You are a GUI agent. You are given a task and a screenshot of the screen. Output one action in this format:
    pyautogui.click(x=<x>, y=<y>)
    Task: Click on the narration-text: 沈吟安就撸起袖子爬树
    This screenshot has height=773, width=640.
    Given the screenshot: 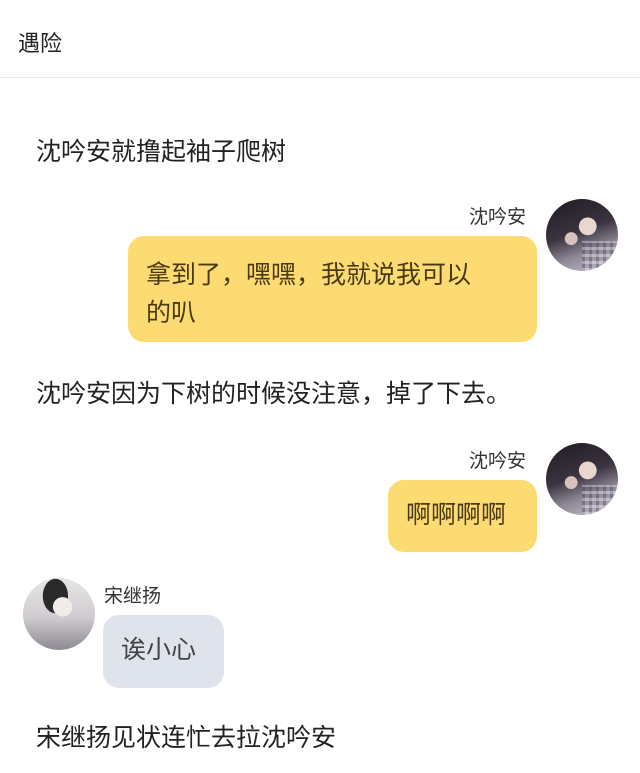 What is the action you would take?
    pyautogui.click(x=161, y=151)
    